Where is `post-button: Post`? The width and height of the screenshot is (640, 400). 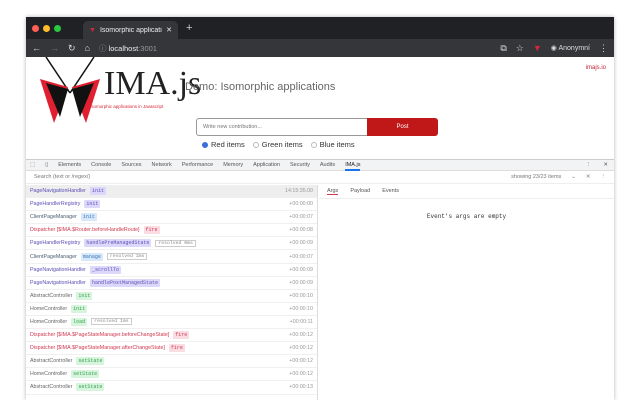 post-button: Post is located at coordinates (402, 127).